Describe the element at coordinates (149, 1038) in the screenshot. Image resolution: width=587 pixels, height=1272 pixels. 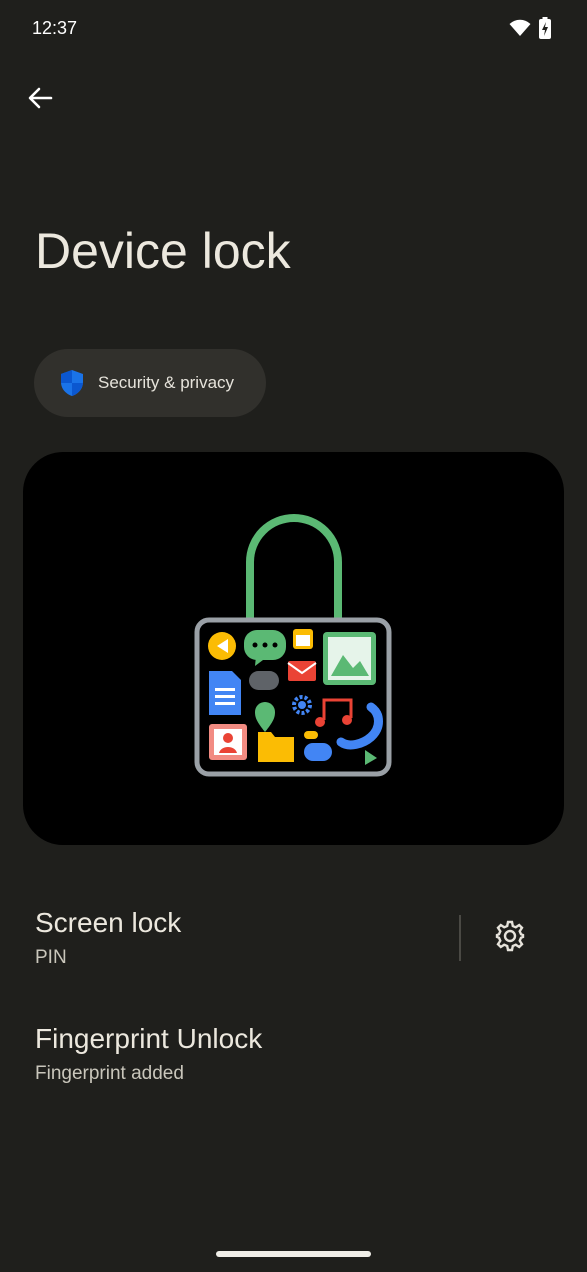
I see `fingerprint-unlock-title: Fingerprint Unlock` at that location.